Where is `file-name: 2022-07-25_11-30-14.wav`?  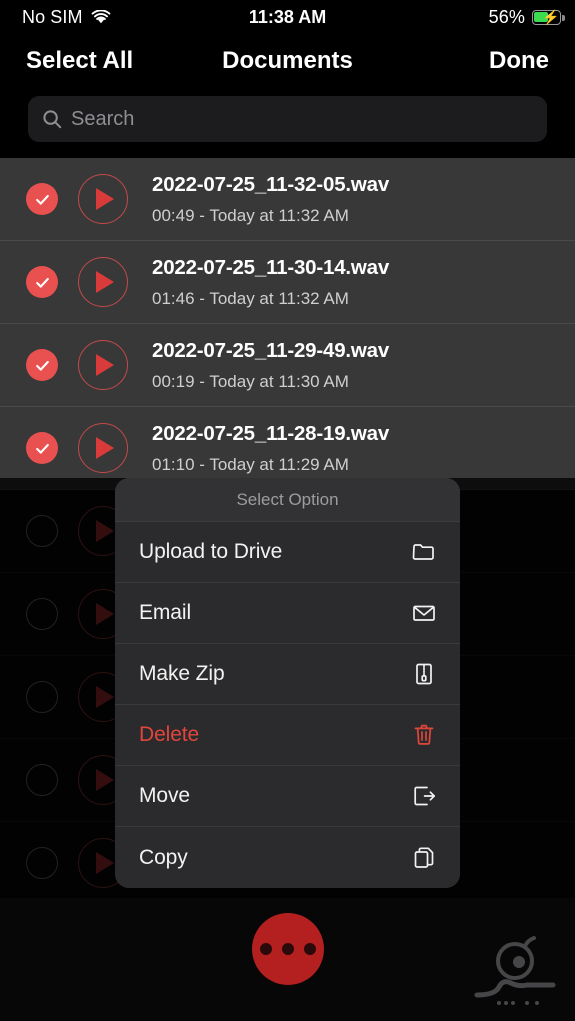 file-name: 2022-07-25_11-30-14.wav is located at coordinates (271, 267).